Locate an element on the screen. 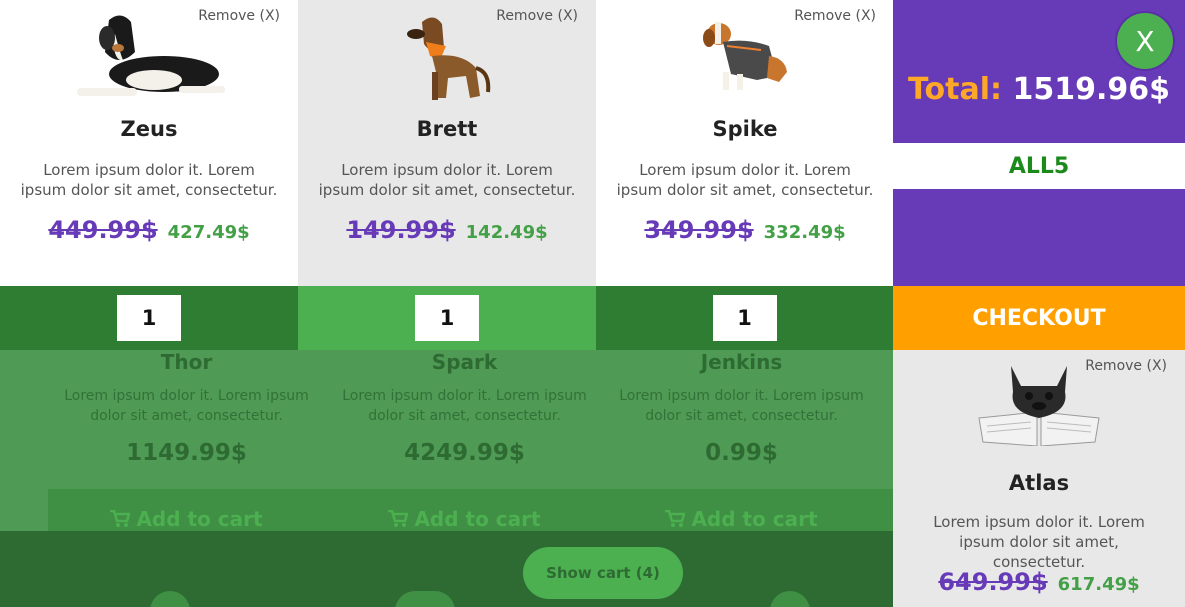 This screenshot has width=1185, height=607. original-price: 149.99$ is located at coordinates (401, 230).